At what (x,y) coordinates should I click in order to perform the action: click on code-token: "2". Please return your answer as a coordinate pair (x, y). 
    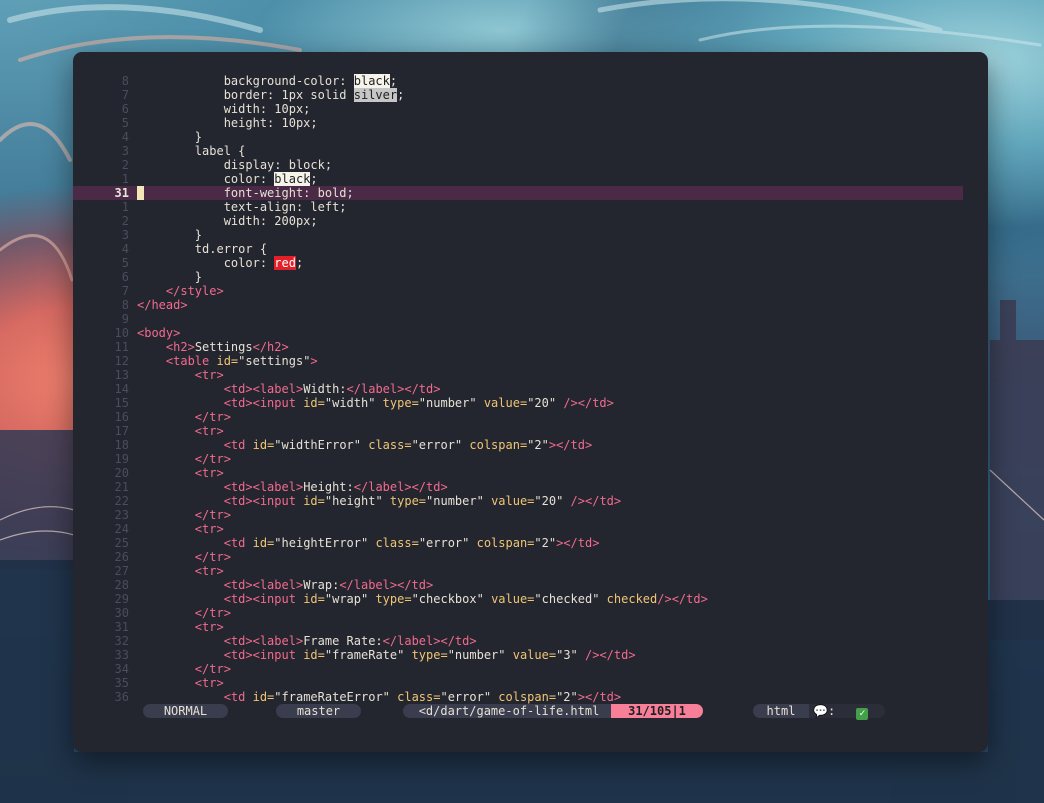
    Looking at the image, I should click on (567, 697).